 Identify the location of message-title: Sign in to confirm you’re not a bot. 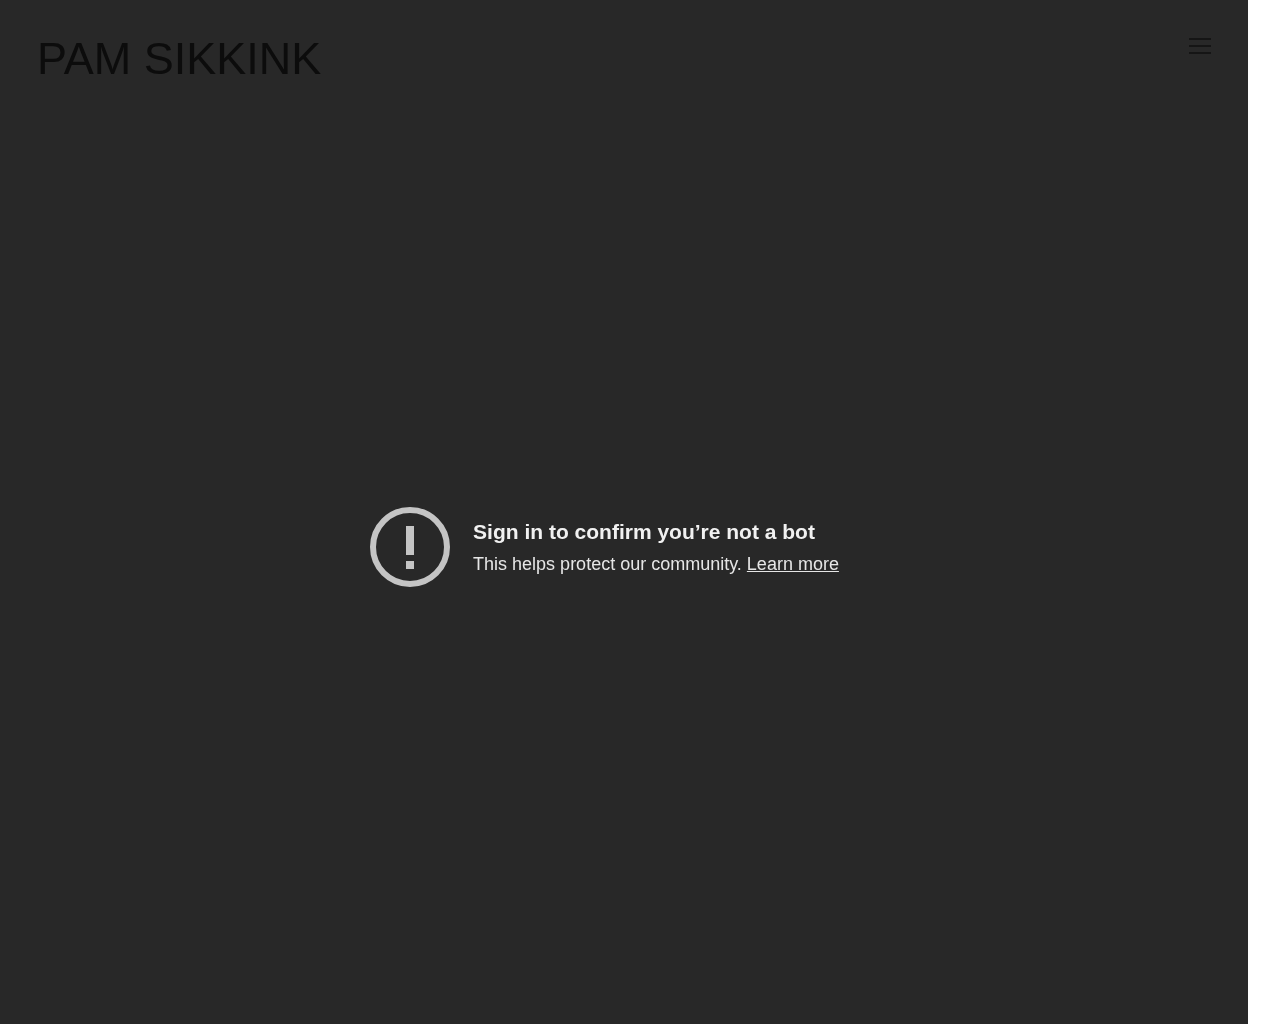
(644, 531).